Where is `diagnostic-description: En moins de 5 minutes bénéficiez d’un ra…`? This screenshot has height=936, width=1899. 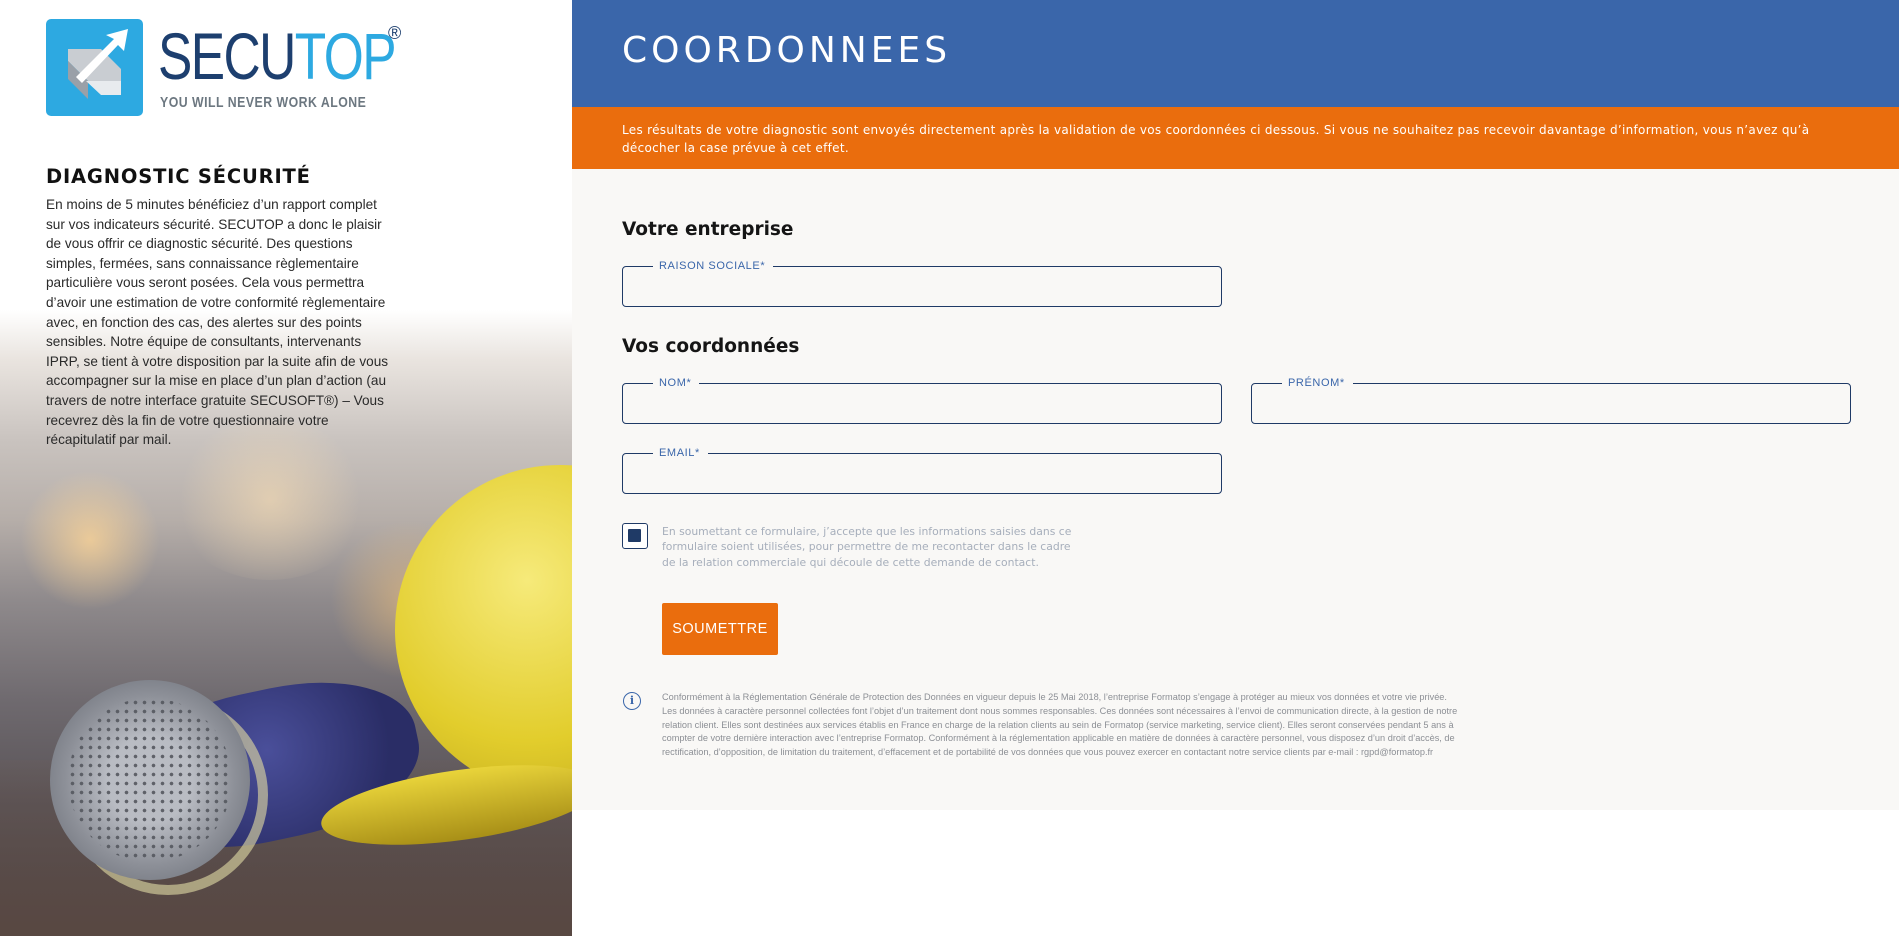
diagnostic-description: En moins de 5 minutes bénéficiez d’un ra… is located at coordinates (217, 322).